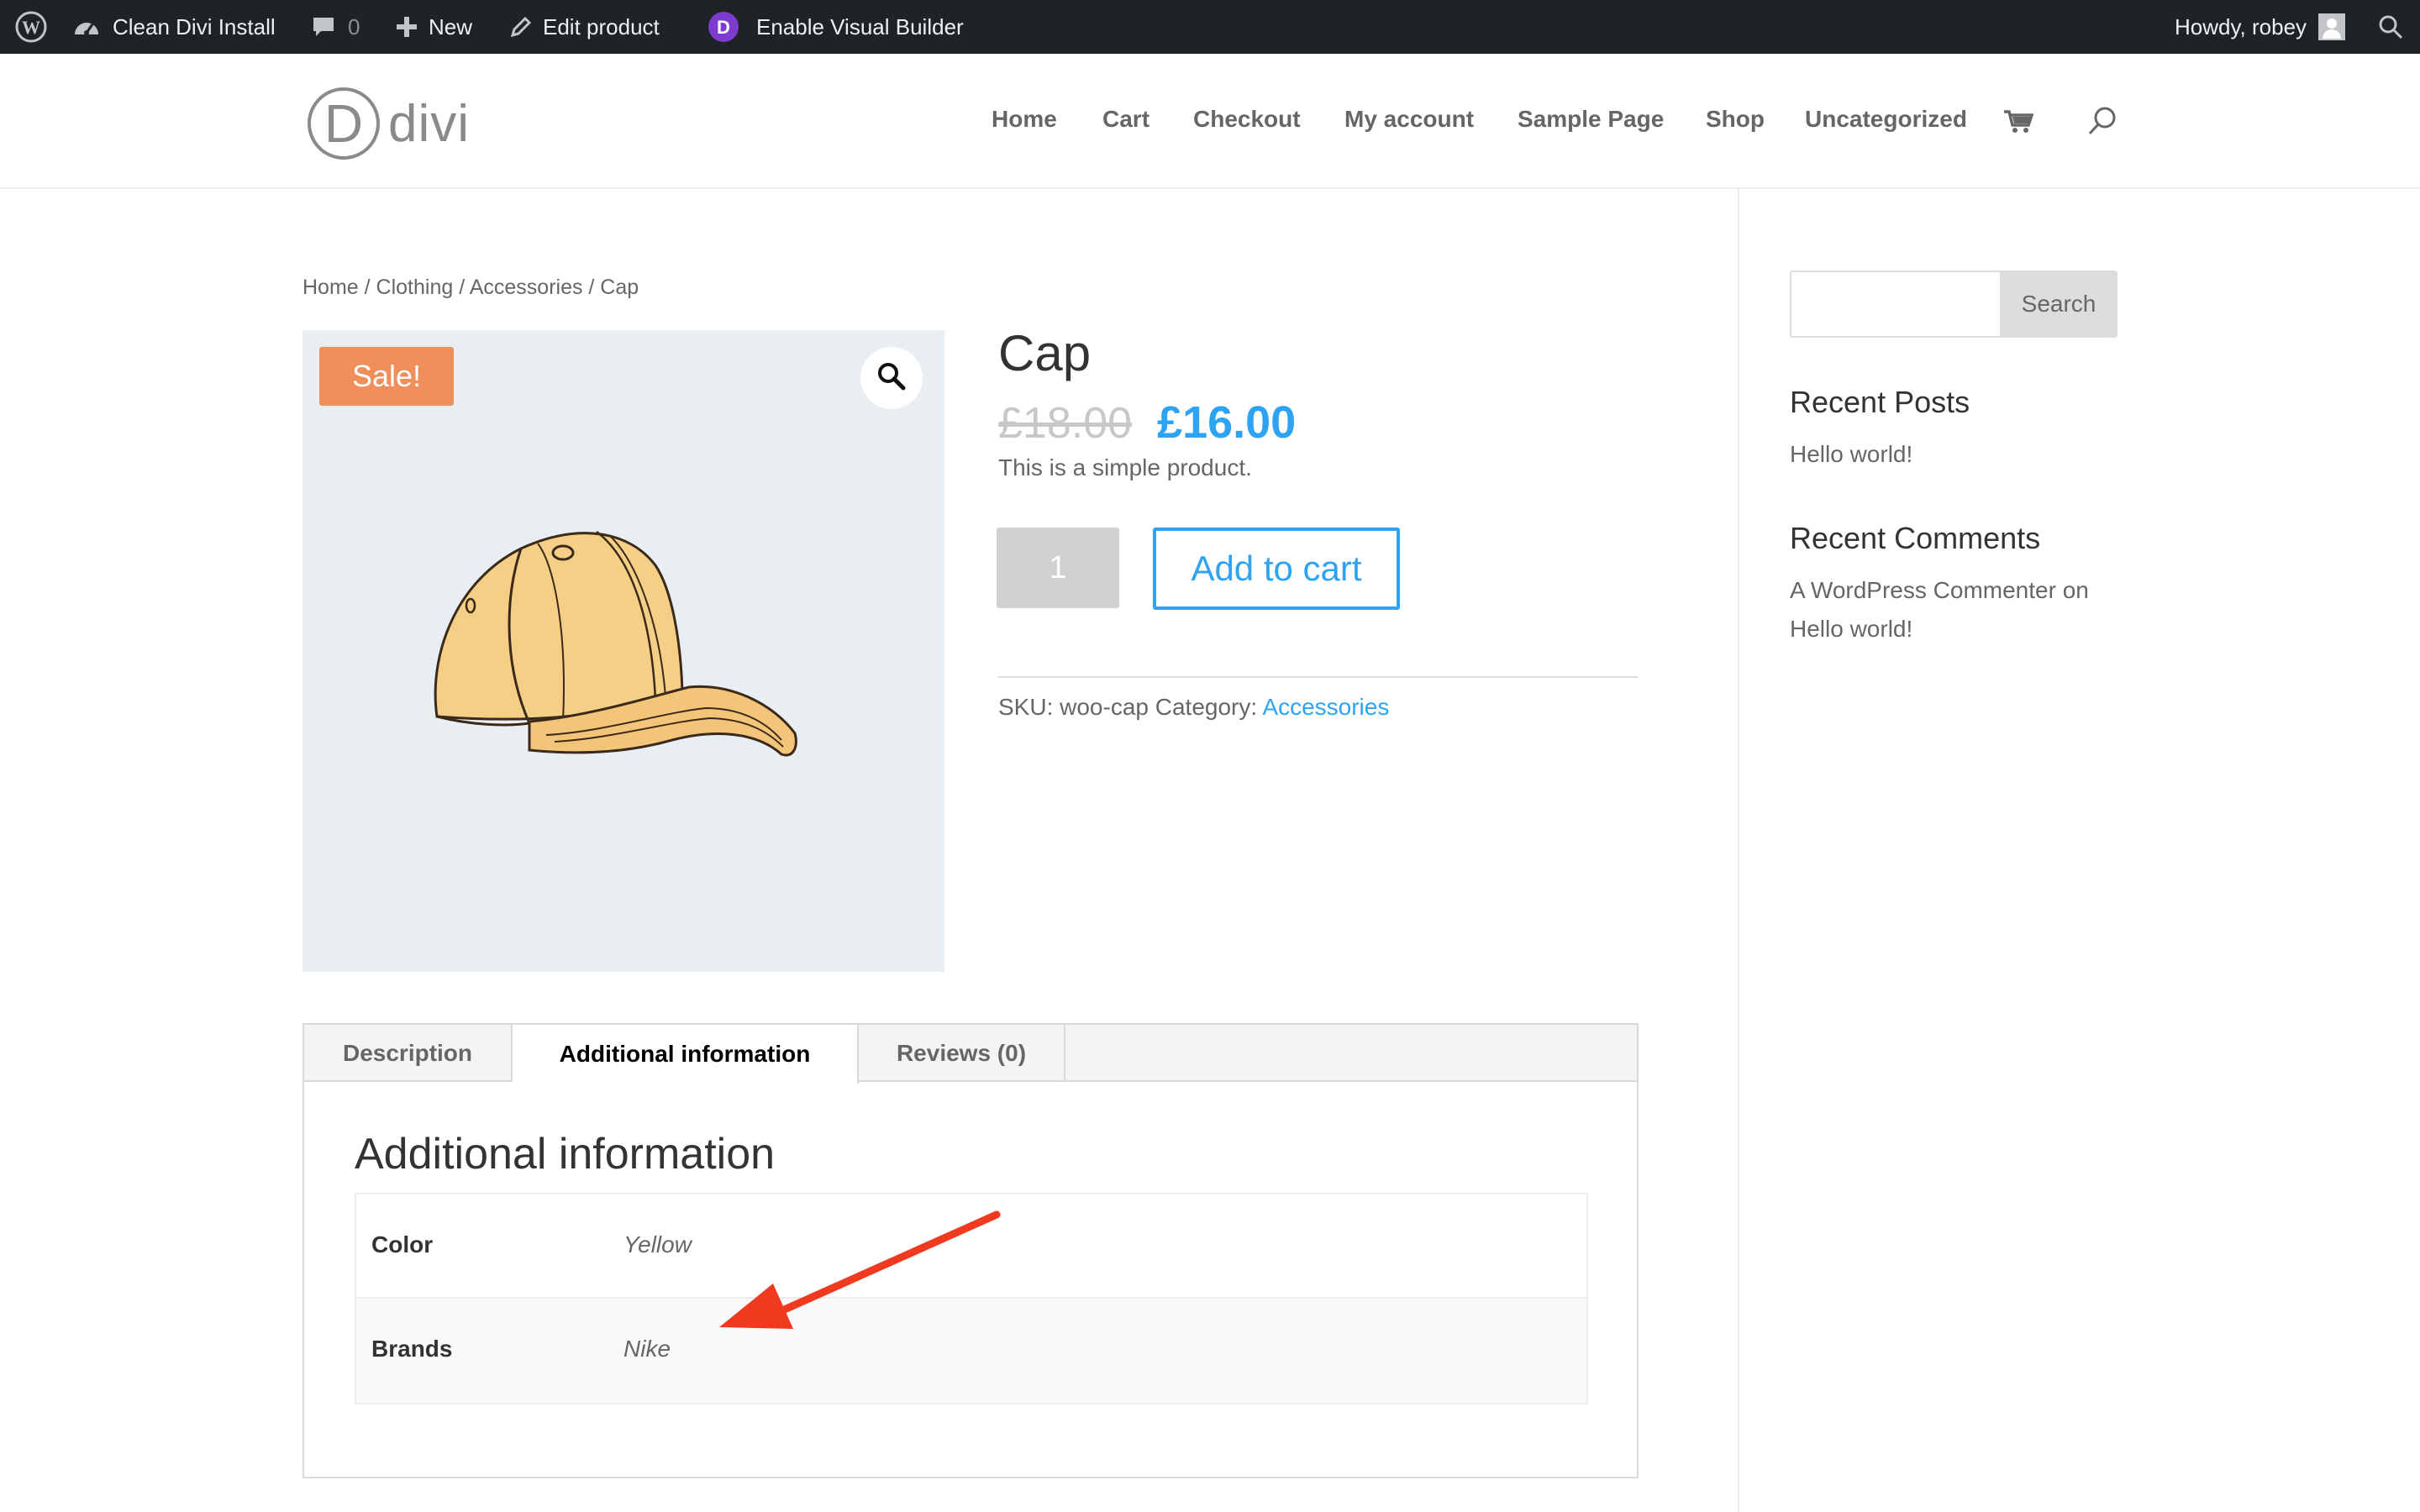  Describe the element at coordinates (860, 26) in the screenshot. I see `visual-builder-label: Enable Visual Builder` at that location.